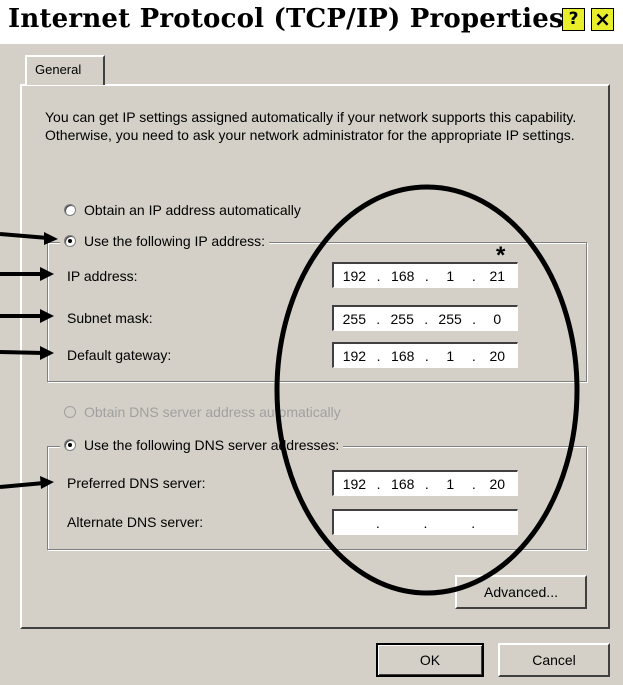 The height and width of the screenshot is (685, 623). I want to click on default-gateway-input: 192. 168. 1. 20, so click(425, 355).